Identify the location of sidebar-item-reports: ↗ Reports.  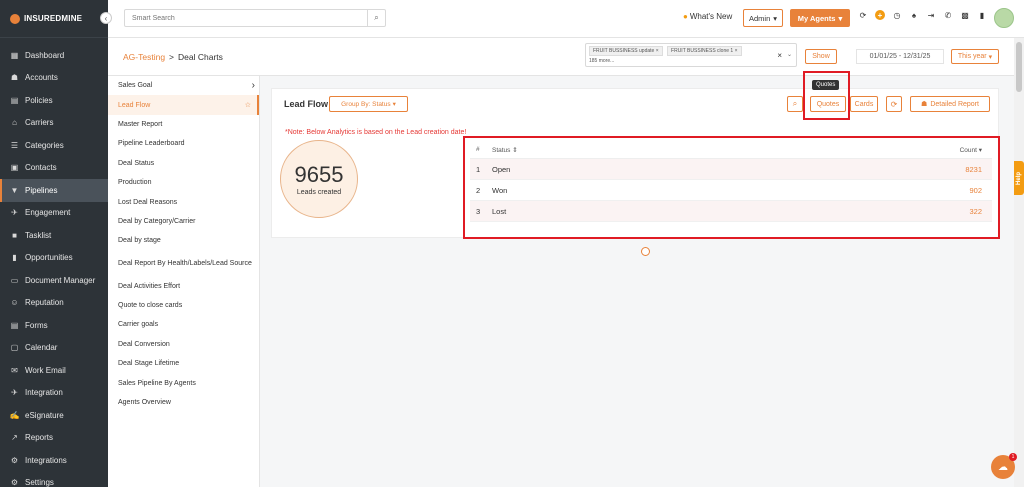
(54, 438).